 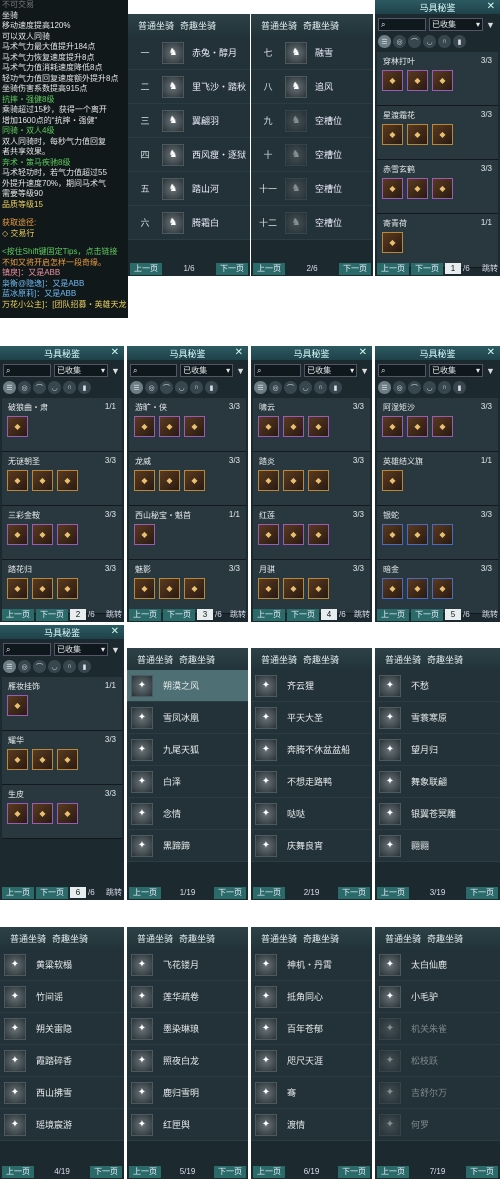 I want to click on mount-row: ✦ 飞花镂月, so click(x=187, y=965).